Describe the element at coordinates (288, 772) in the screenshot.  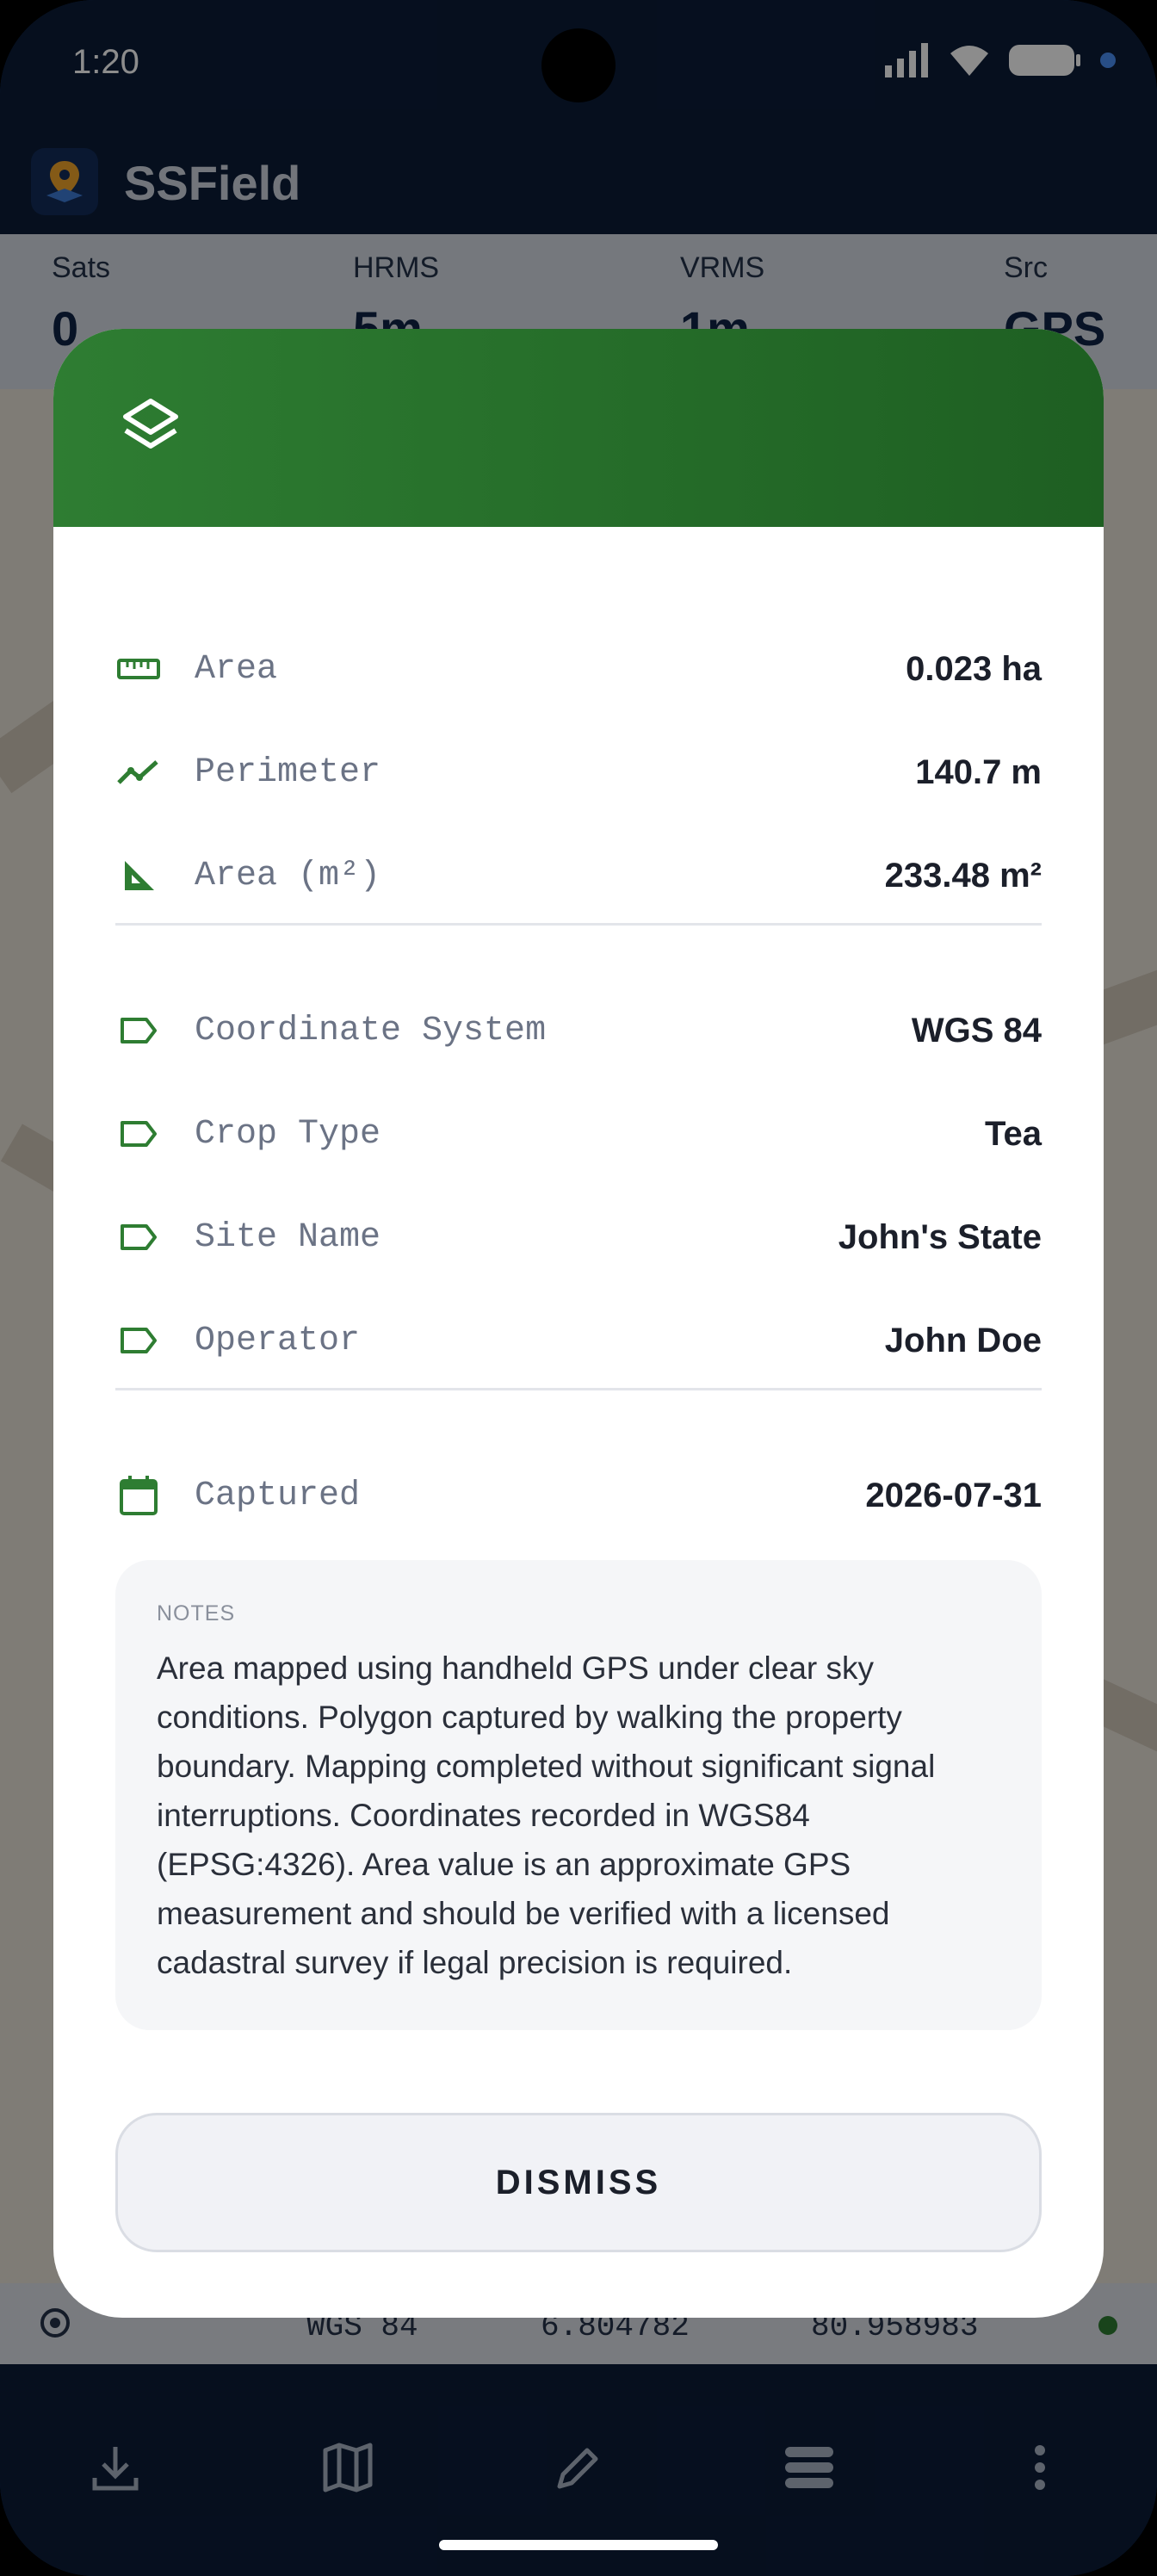
I see `row-label: Perimeter` at that location.